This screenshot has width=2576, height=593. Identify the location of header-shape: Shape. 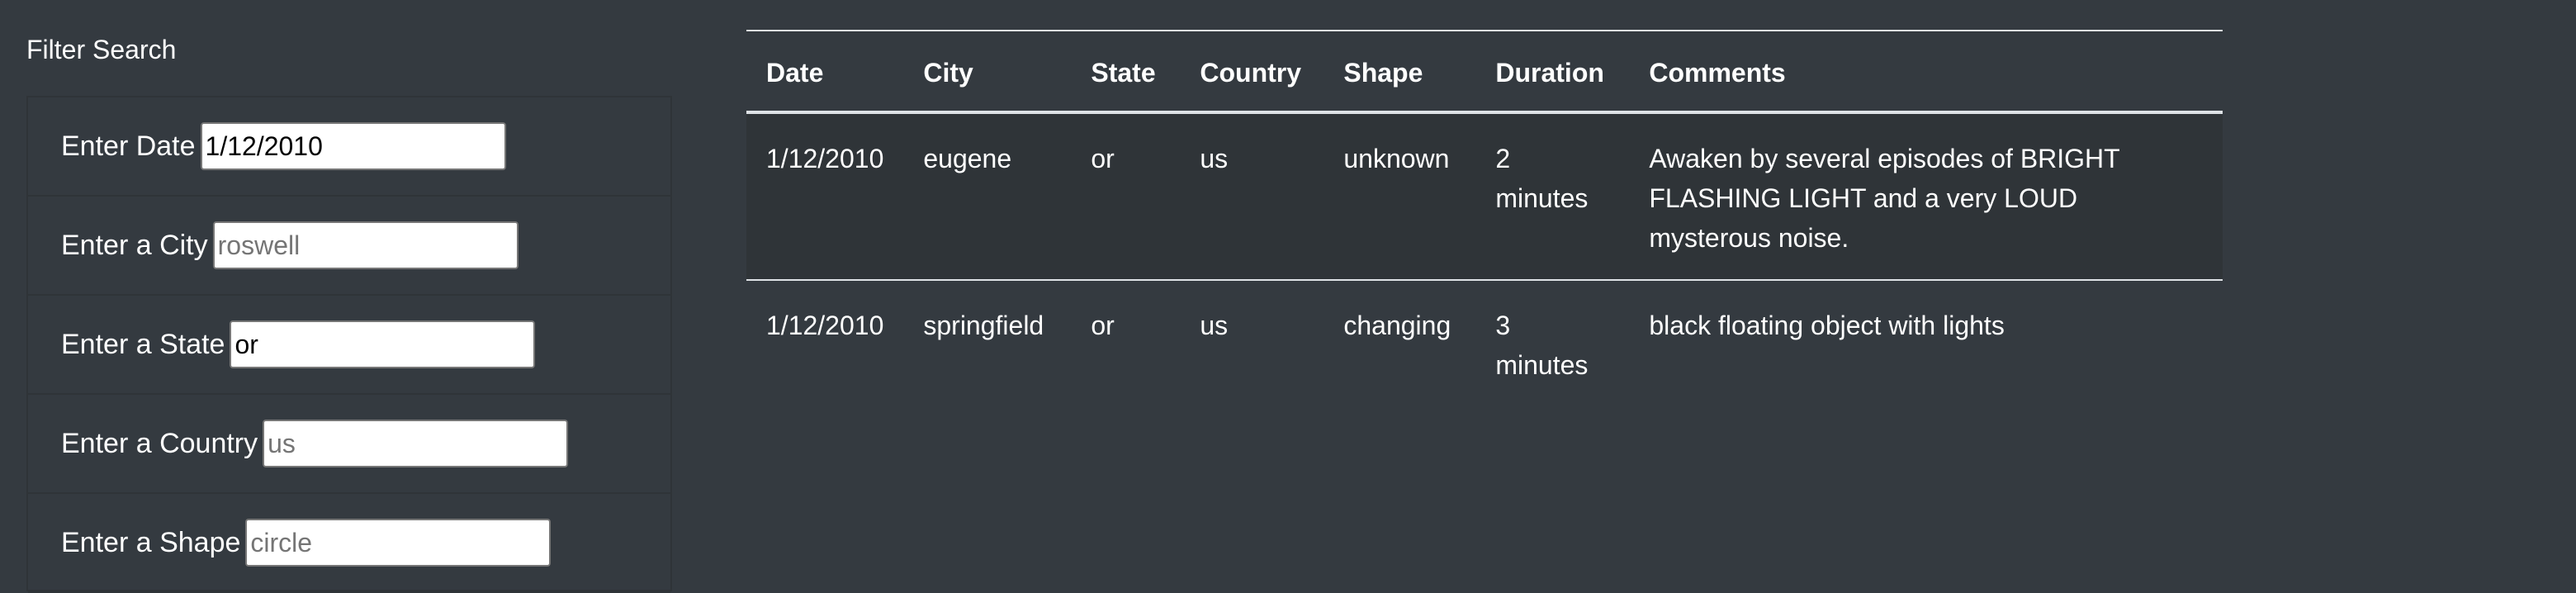
(1383, 73).